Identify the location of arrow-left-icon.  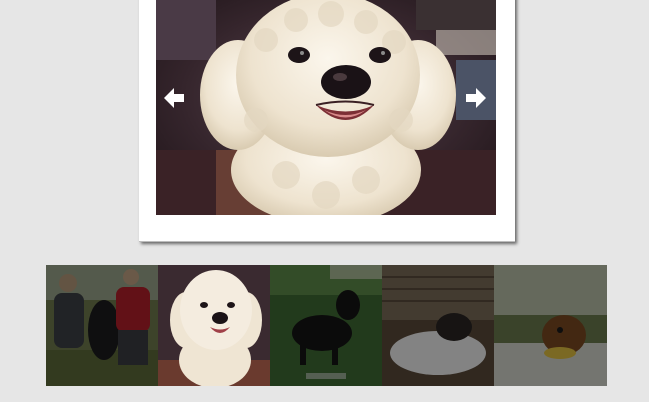
(174, 98).